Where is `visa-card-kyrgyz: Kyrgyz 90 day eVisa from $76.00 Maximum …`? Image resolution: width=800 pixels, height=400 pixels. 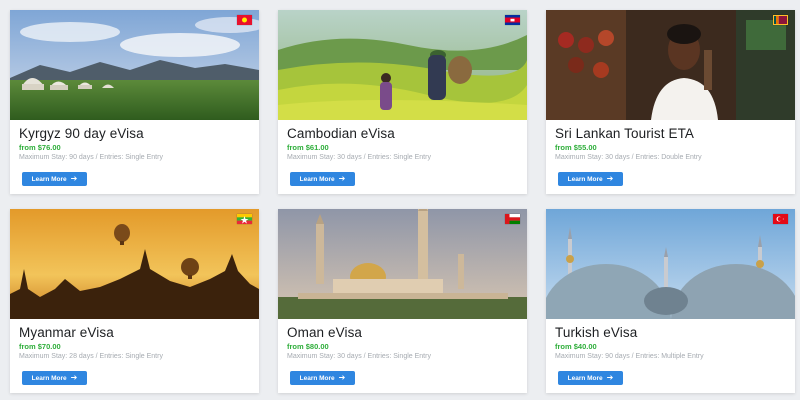 visa-card-kyrgyz: Kyrgyz 90 day eVisa from $76.00 Maximum … is located at coordinates (134, 102).